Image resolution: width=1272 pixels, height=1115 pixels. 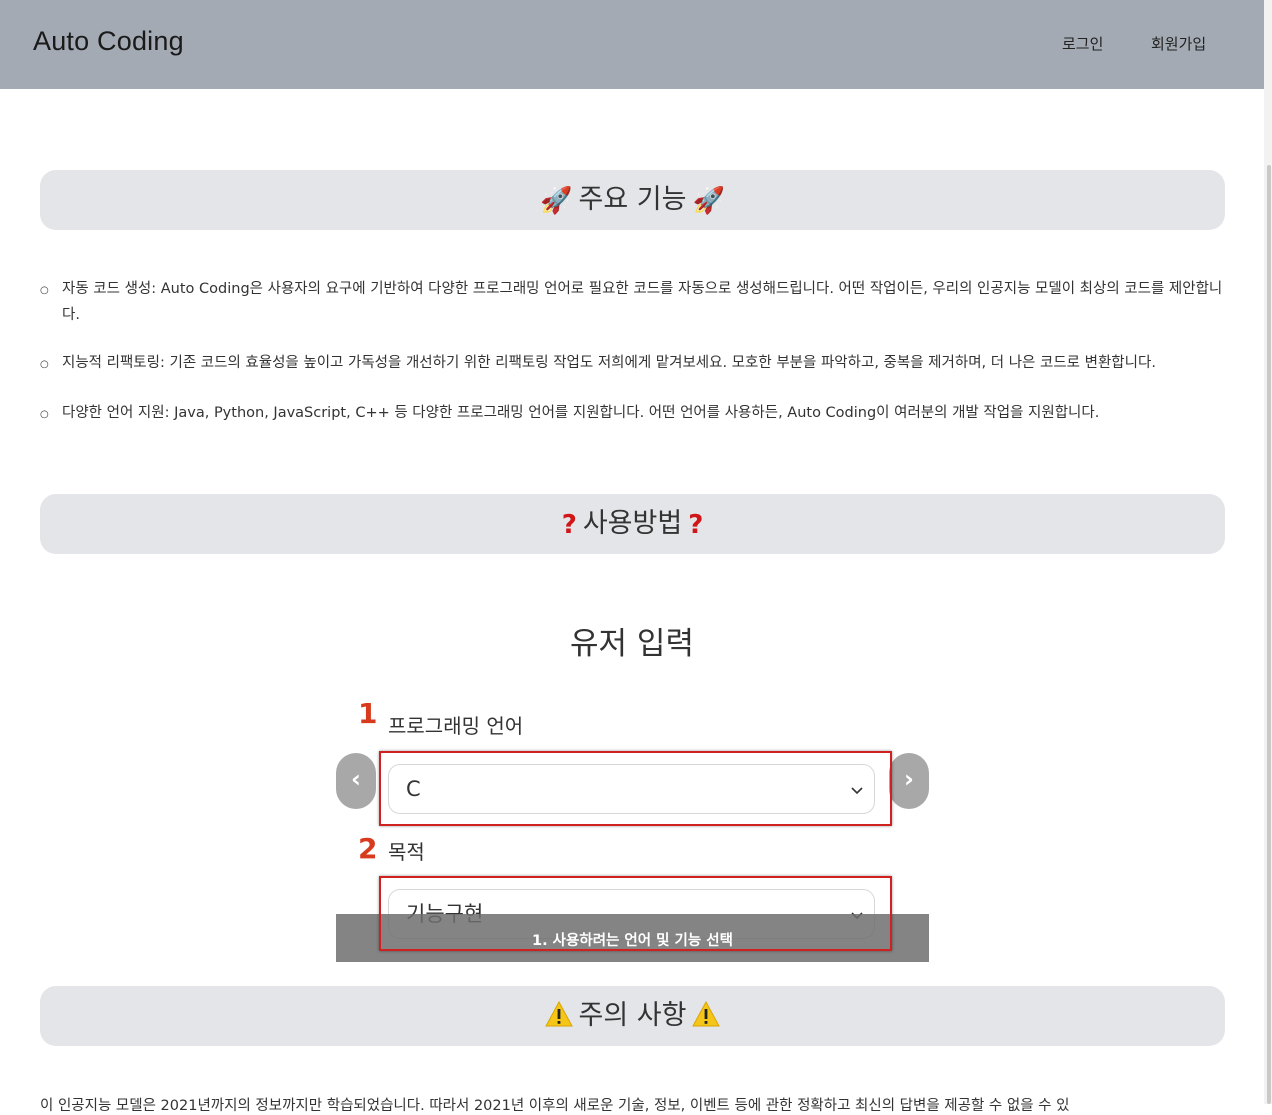 What do you see at coordinates (456, 726) in the screenshot?
I see `language-label: 프로그래밍 언어` at bounding box center [456, 726].